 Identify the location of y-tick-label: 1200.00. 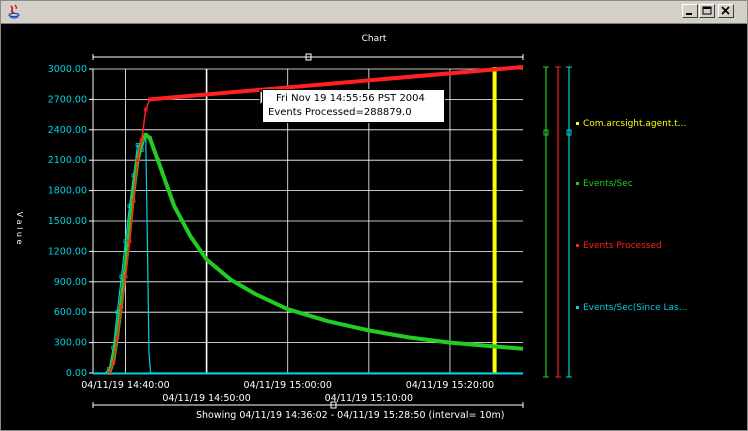
(67, 251).